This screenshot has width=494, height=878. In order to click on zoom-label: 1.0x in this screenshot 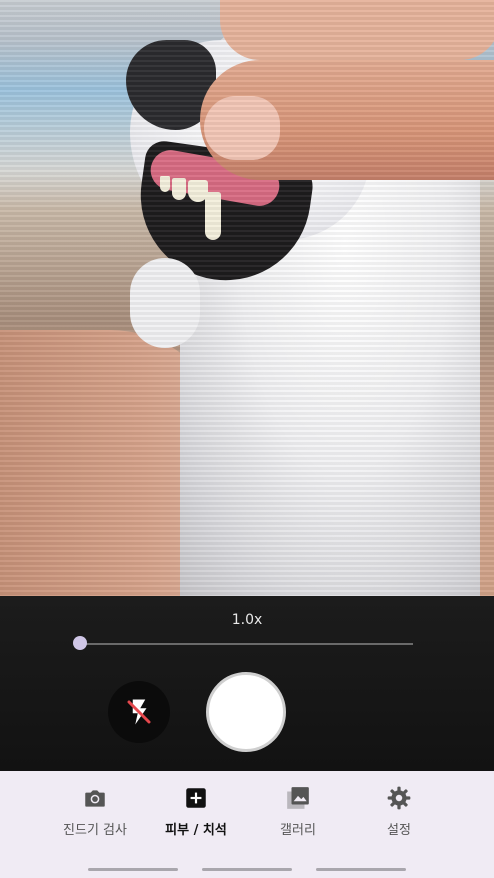, I will do `click(247, 620)`.